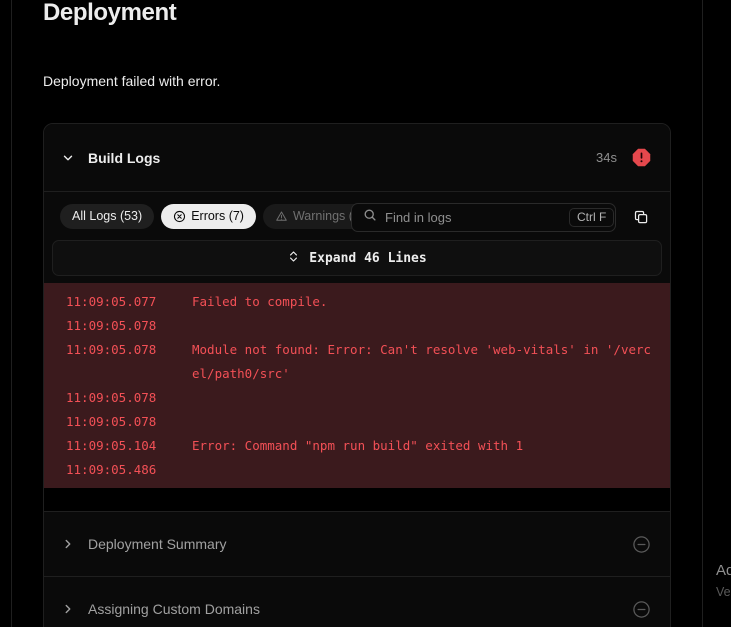  I want to click on log-line: 11:09:05.077 Failed to compile., so click(357, 302).